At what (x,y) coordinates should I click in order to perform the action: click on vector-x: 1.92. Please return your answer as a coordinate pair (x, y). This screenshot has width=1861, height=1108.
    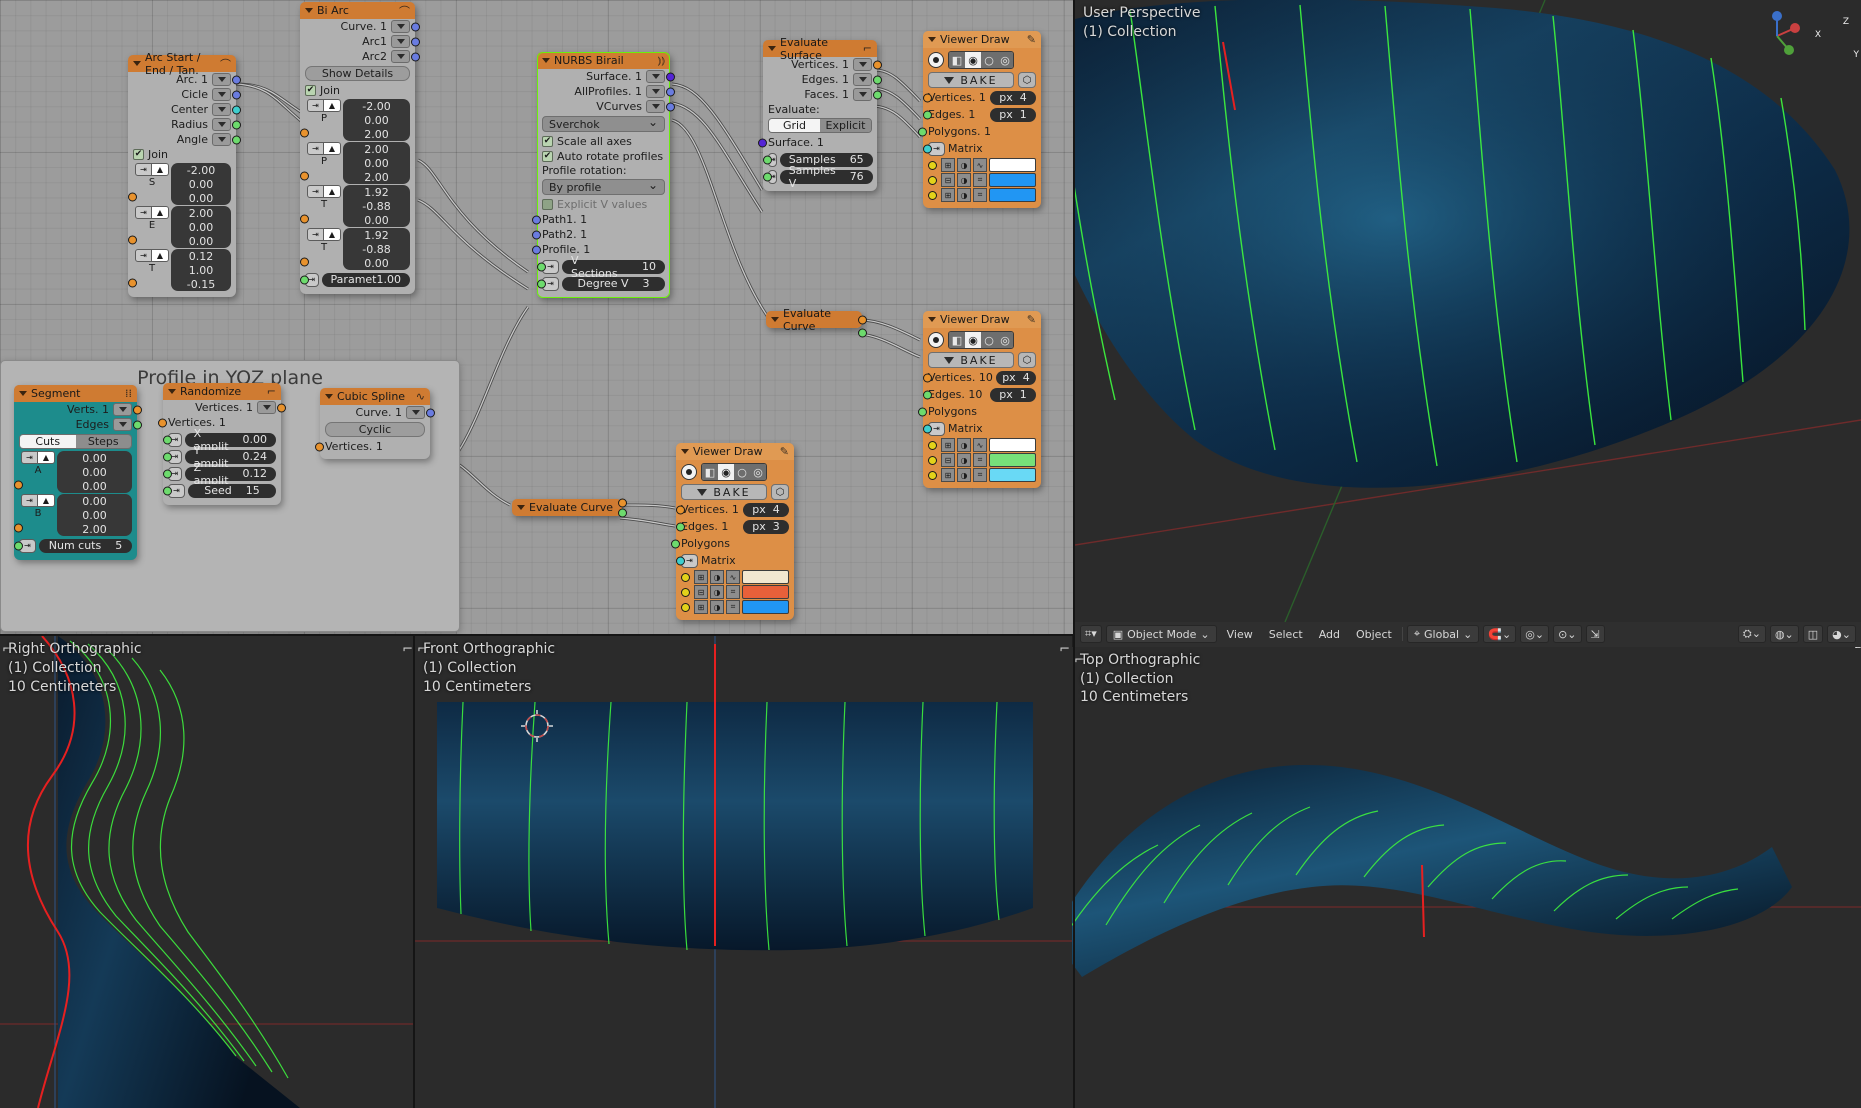
    Looking at the image, I should click on (376, 235).